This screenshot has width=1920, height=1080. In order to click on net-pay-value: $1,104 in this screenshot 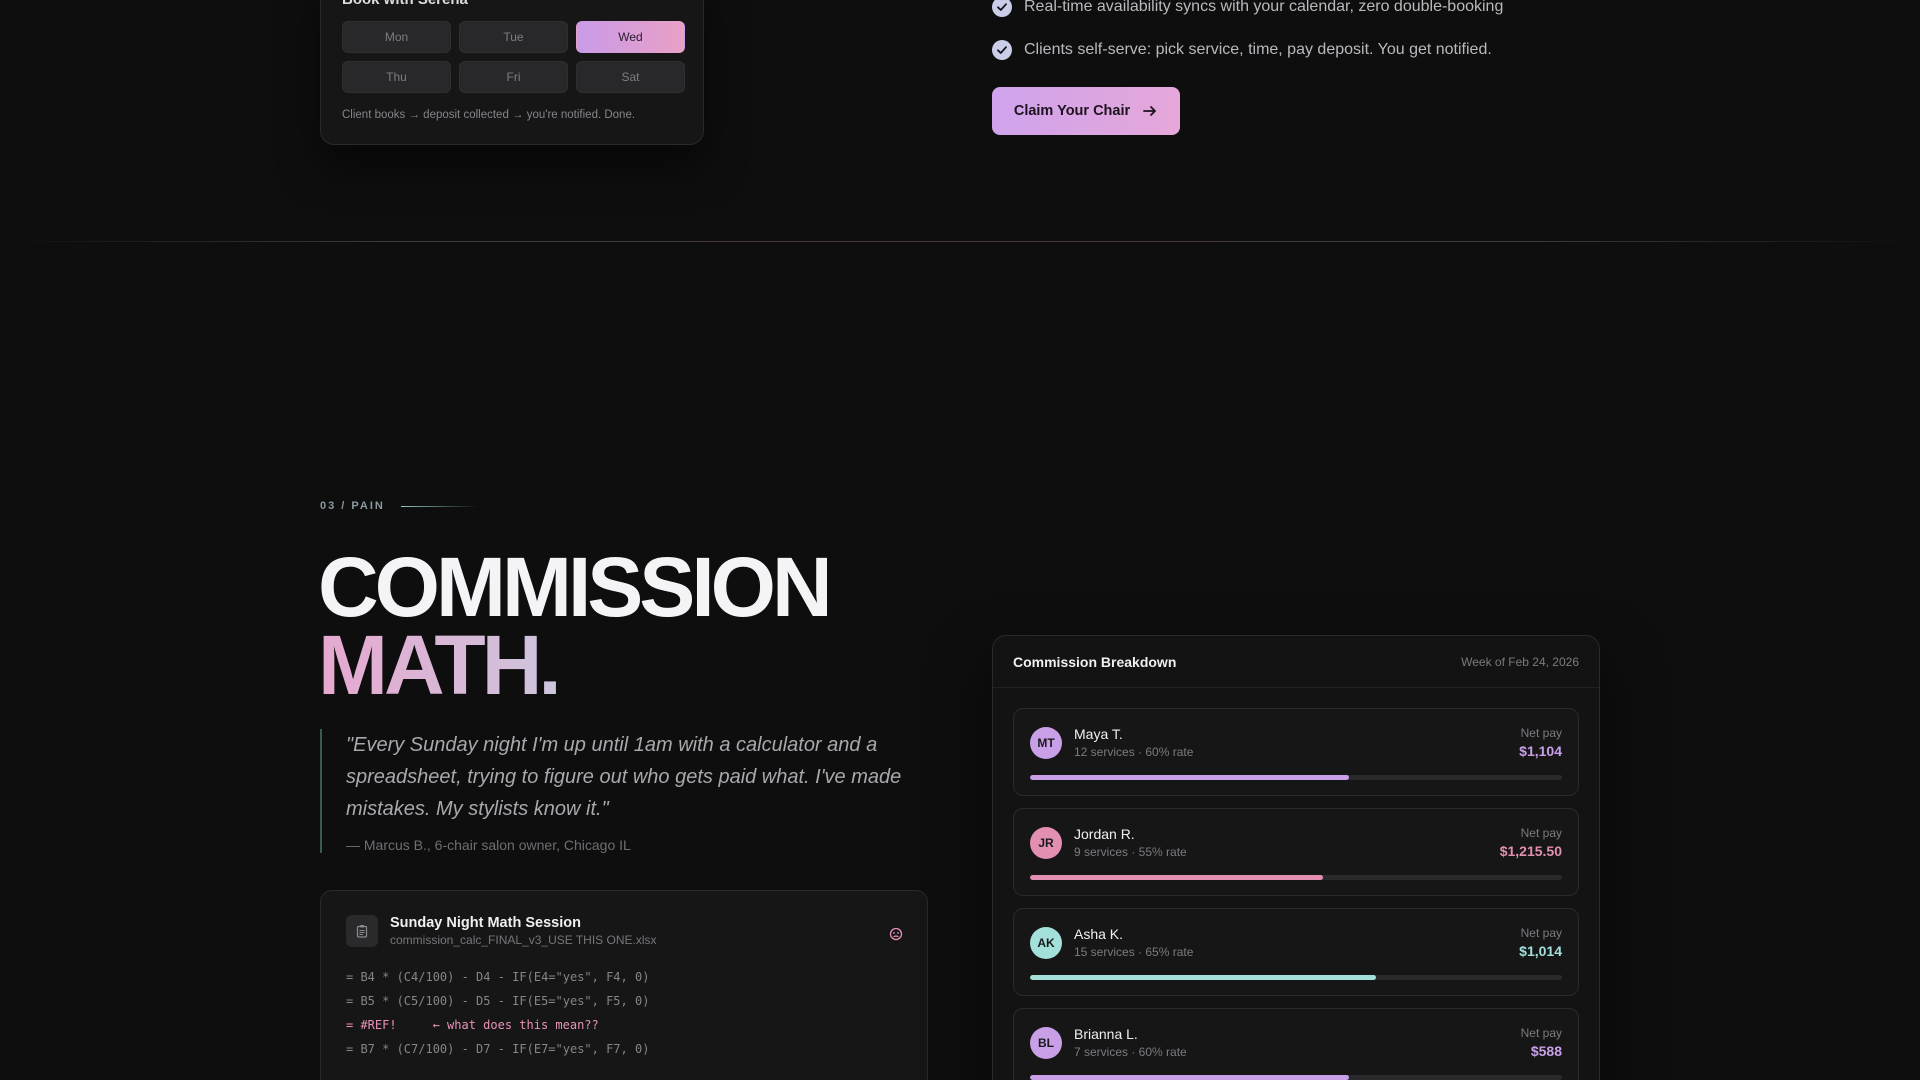, I will do `click(1540, 751)`.